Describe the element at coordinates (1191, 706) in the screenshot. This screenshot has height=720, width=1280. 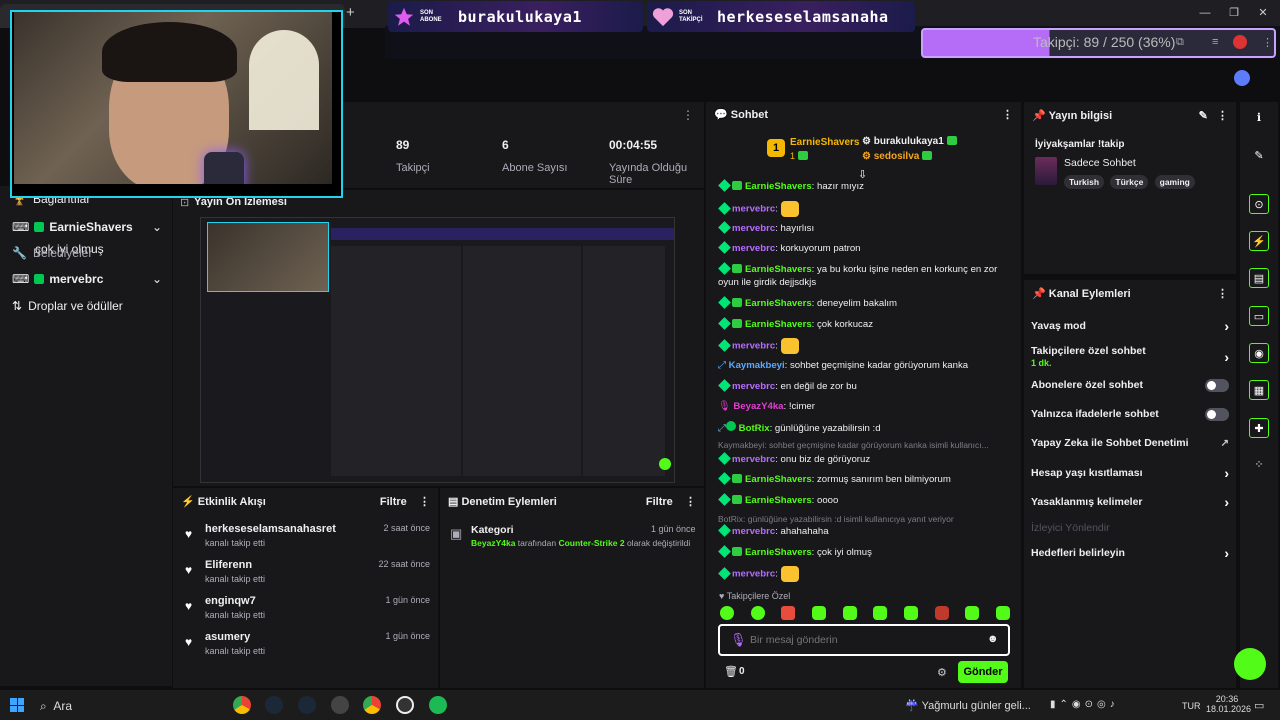
I see `language-indicator: TUR` at that location.